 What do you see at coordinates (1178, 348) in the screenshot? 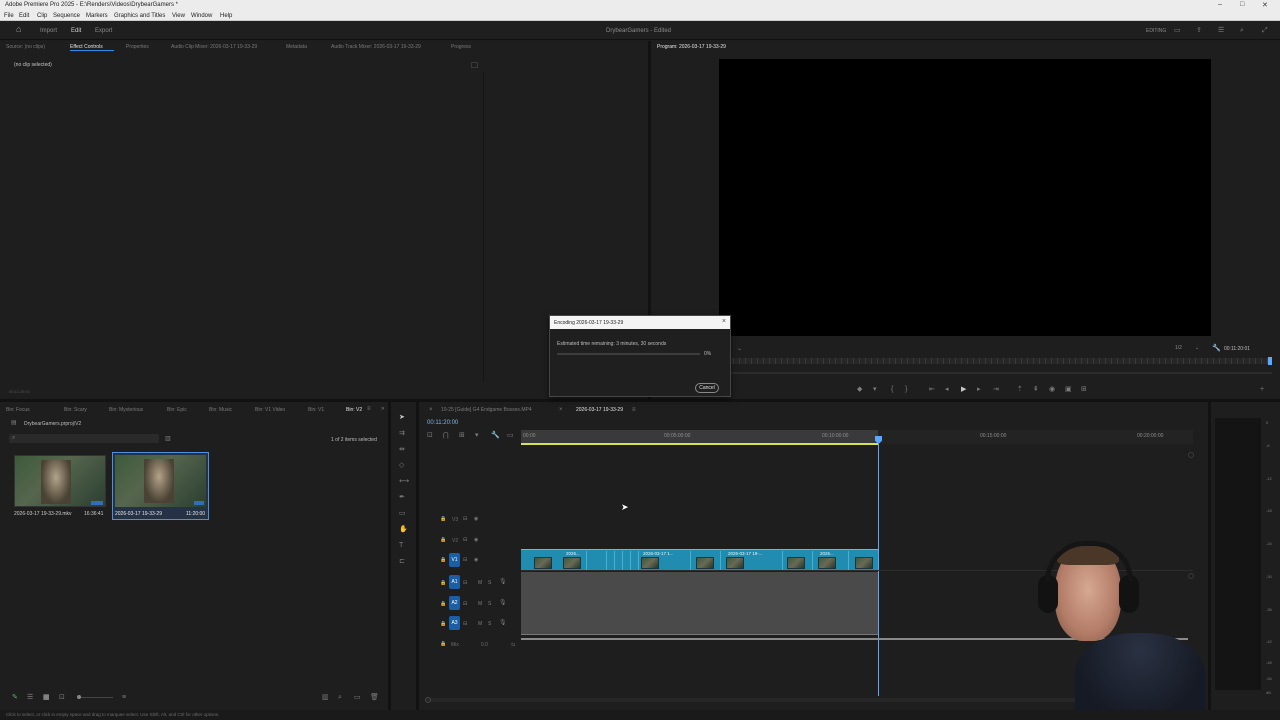
I see `resolution-select: 1/2` at bounding box center [1178, 348].